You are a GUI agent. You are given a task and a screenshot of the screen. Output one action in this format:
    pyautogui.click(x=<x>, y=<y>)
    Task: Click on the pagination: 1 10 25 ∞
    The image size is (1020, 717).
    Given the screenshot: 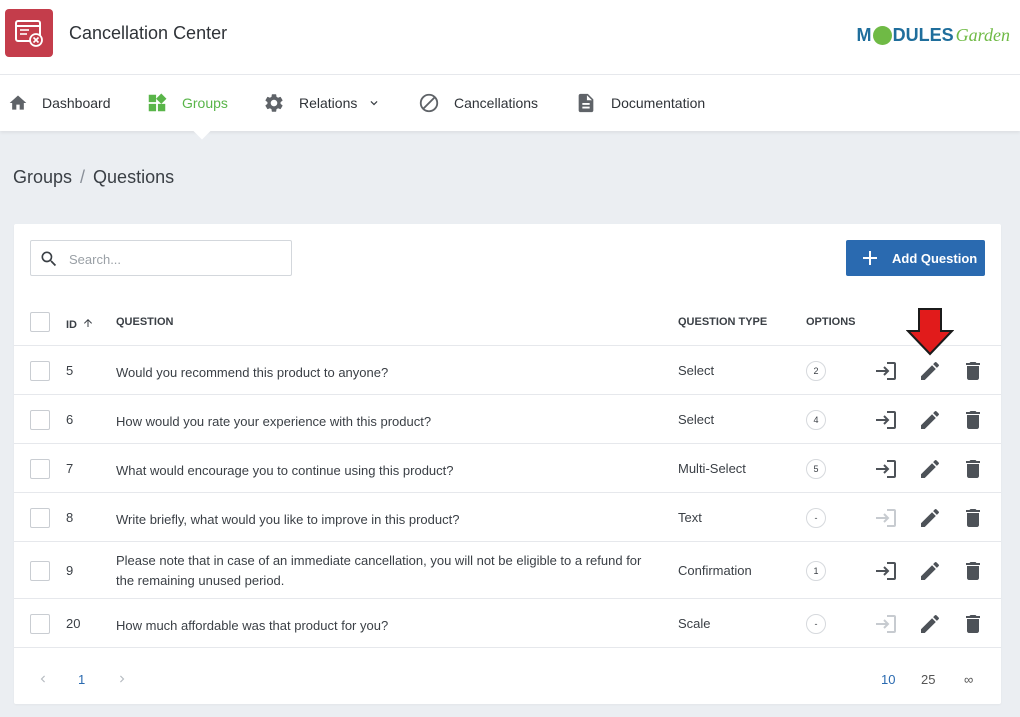 What is the action you would take?
    pyautogui.click(x=507, y=679)
    